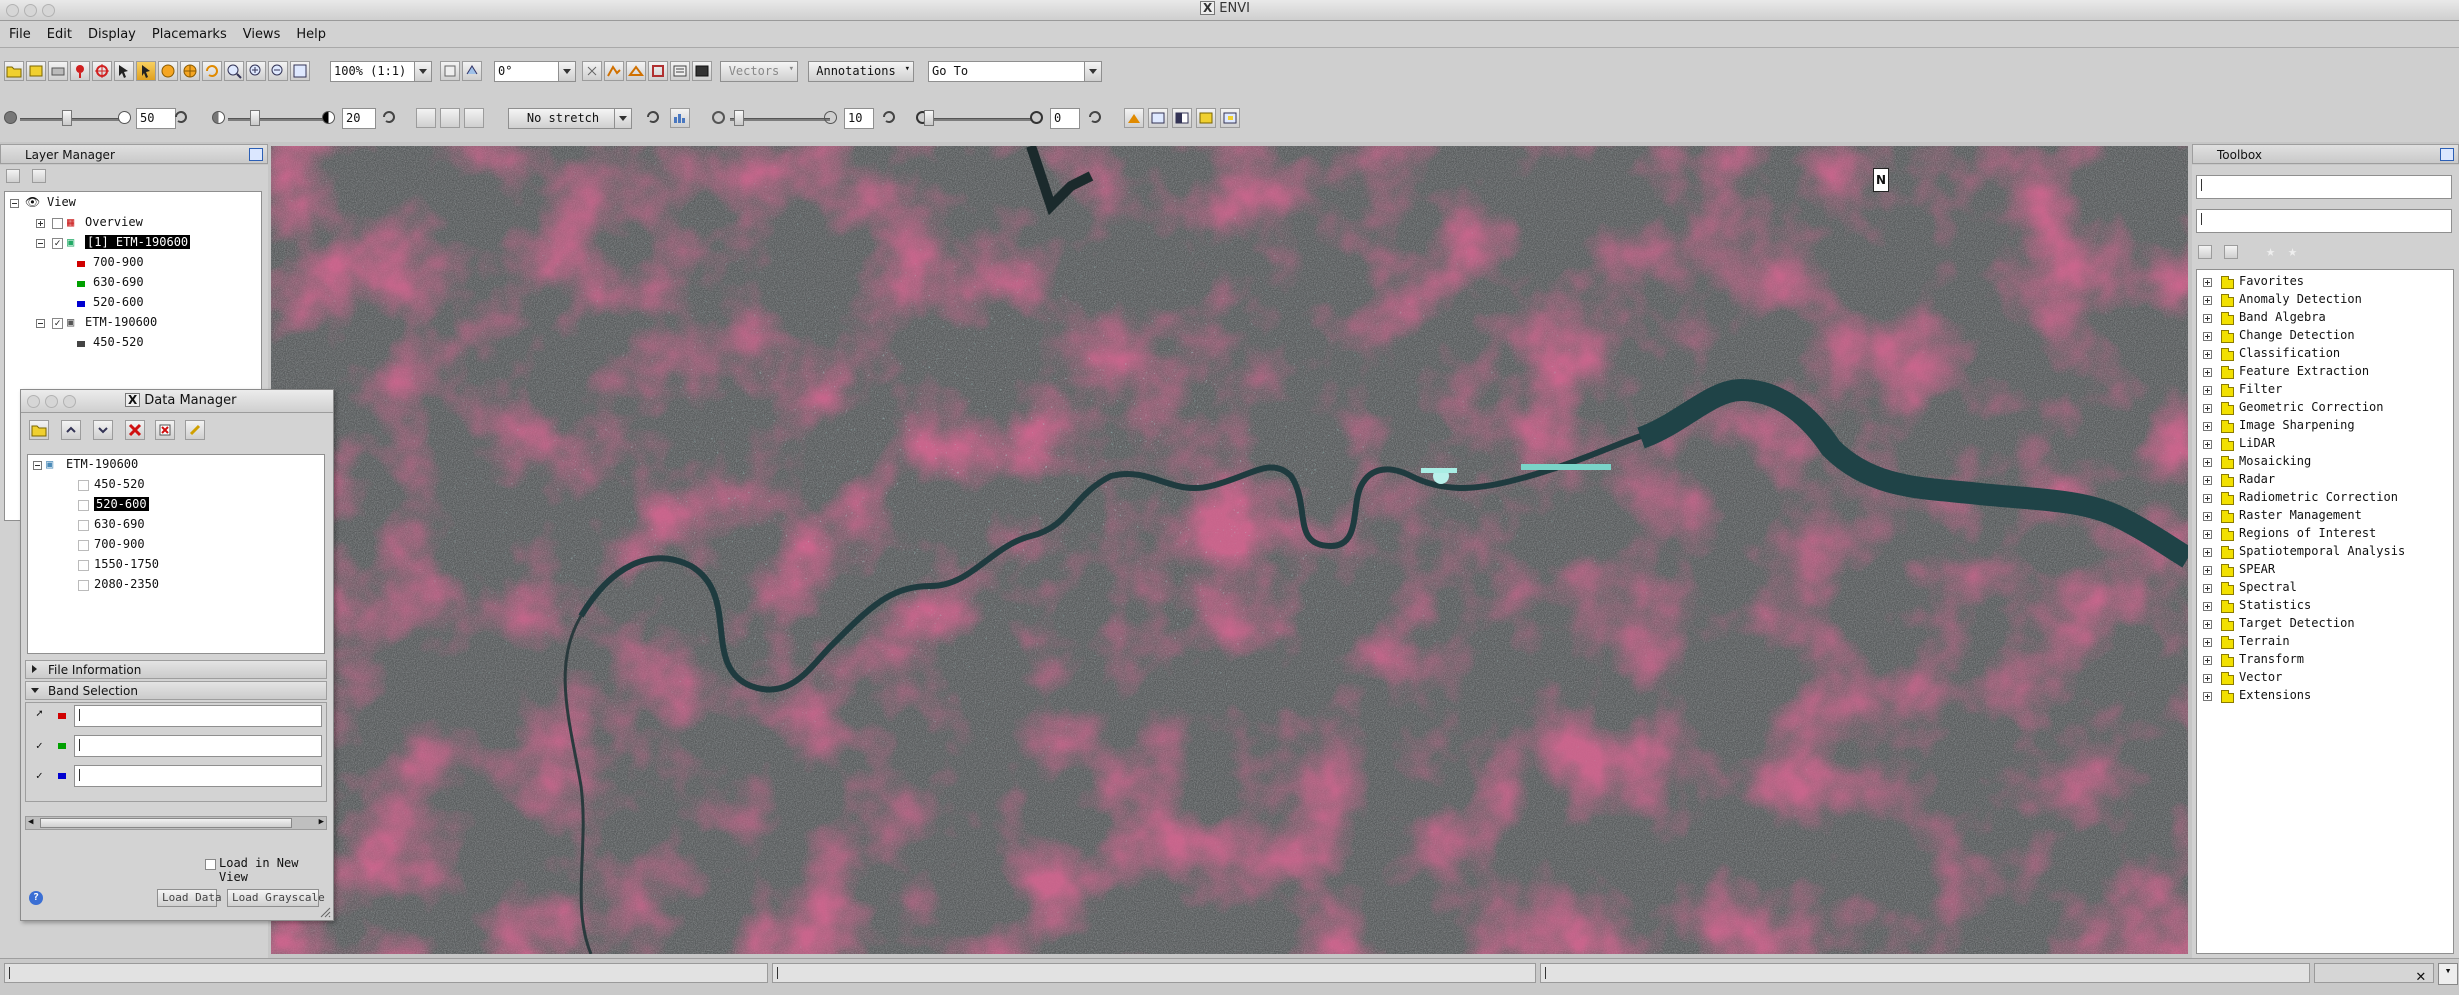  Describe the element at coordinates (119, 544) in the screenshot. I see `data-band-item: 700-900` at that location.